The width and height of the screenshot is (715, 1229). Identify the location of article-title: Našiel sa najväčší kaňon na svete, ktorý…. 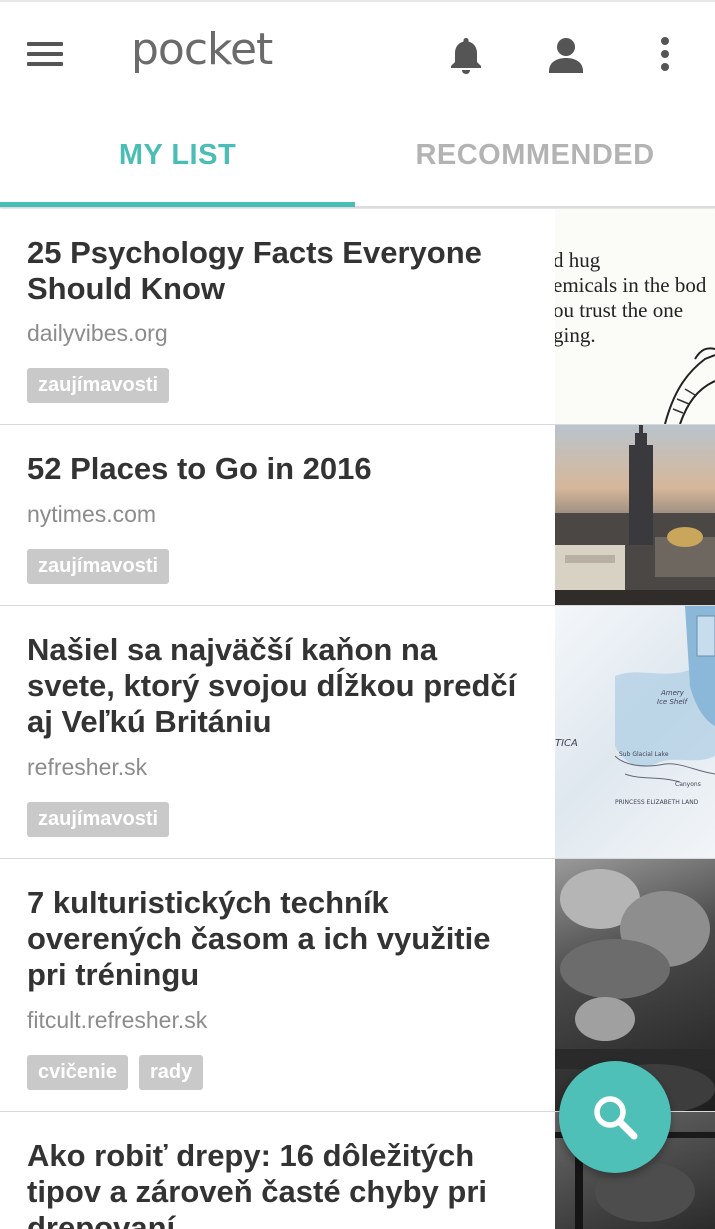
(272, 685).